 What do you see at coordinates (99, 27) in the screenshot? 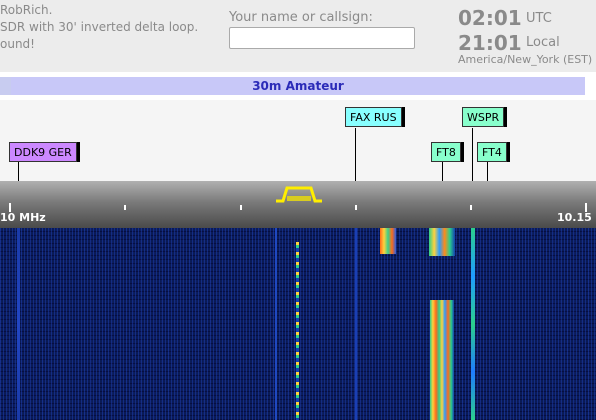
I see `description-line: SDR with 30' inverted delta loop.` at bounding box center [99, 27].